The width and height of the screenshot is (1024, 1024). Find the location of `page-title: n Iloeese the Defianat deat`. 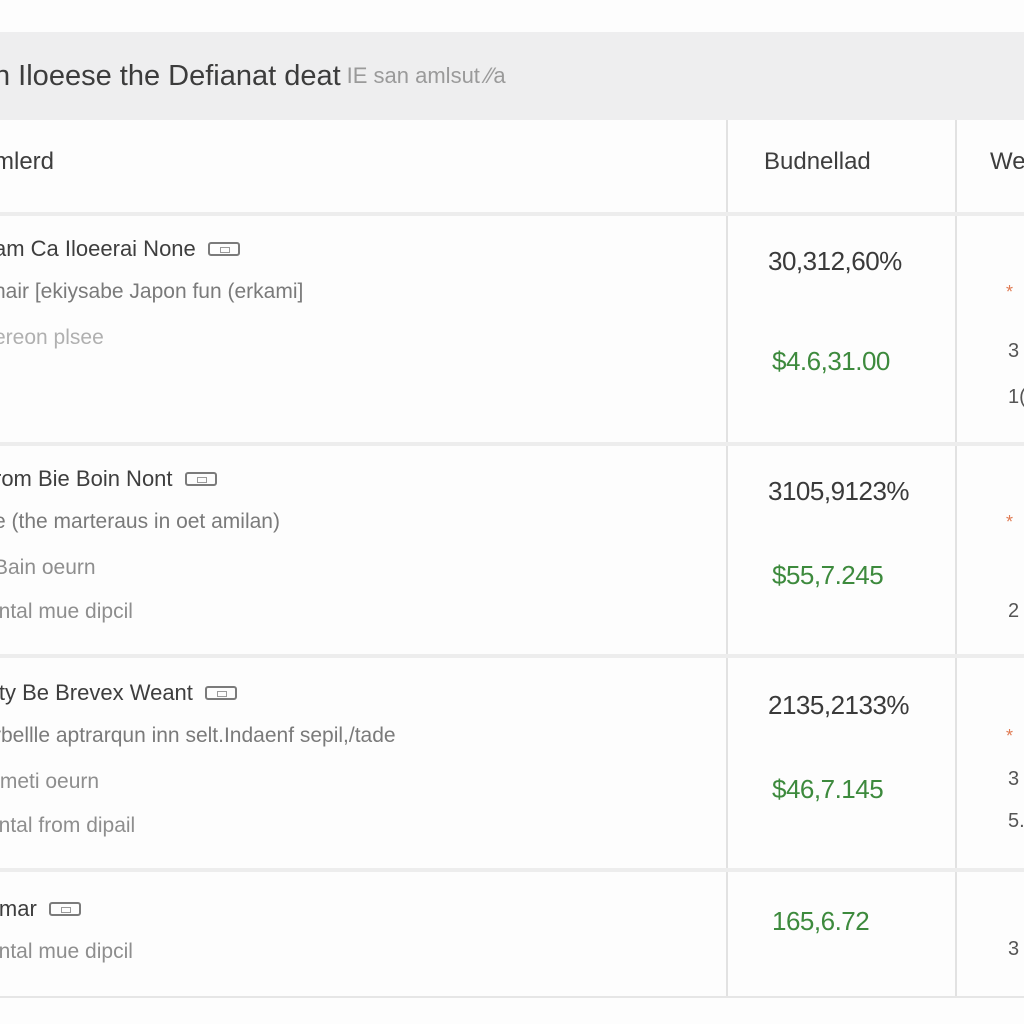

page-title: n Iloeese the Defianat deat is located at coordinates (170, 75).